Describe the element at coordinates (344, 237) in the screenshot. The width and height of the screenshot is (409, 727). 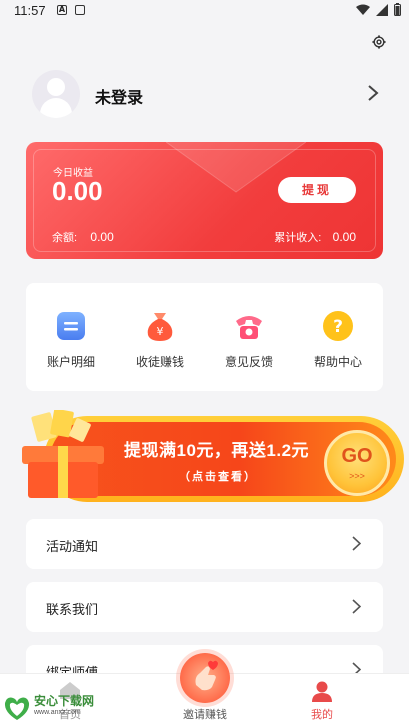
I see `total-income-value: 0.00` at that location.